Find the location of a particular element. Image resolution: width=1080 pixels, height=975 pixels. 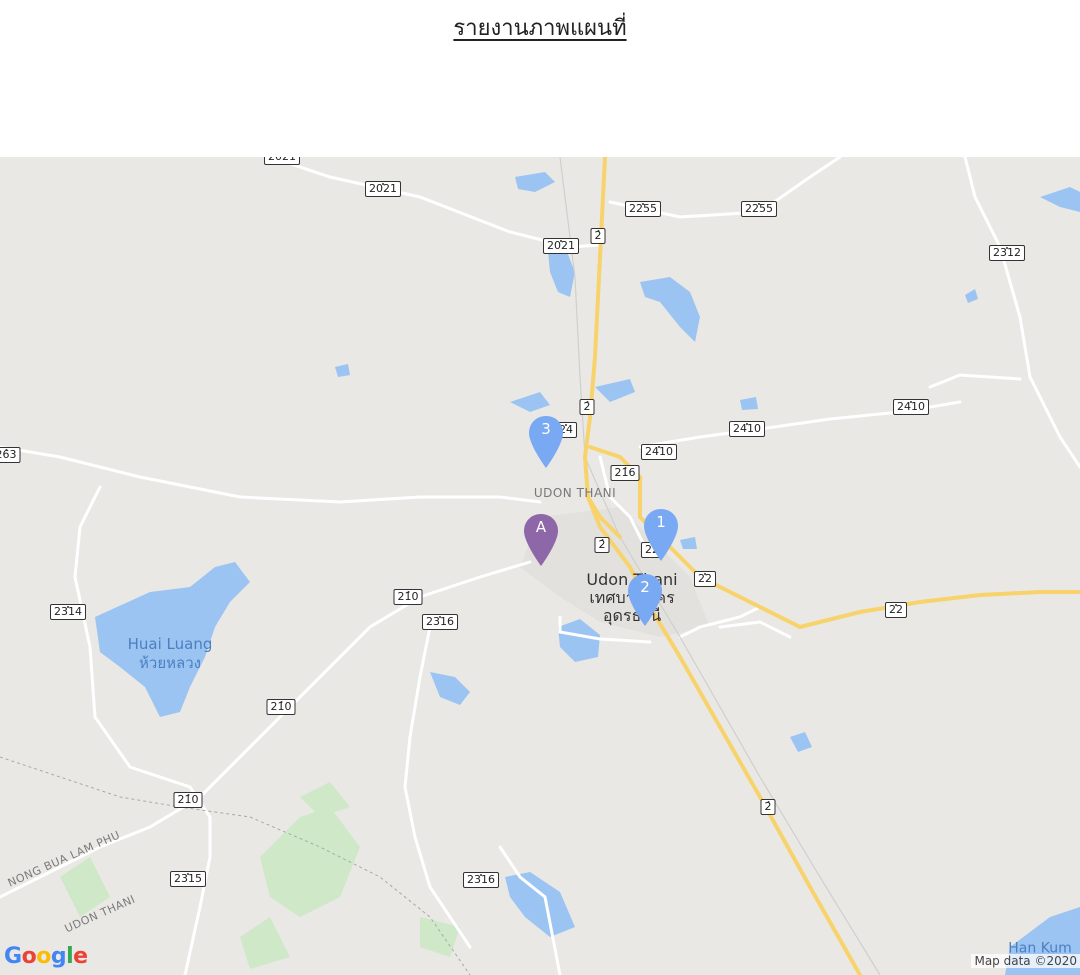

map-marker-2: 2 is located at coordinates (645, 600).